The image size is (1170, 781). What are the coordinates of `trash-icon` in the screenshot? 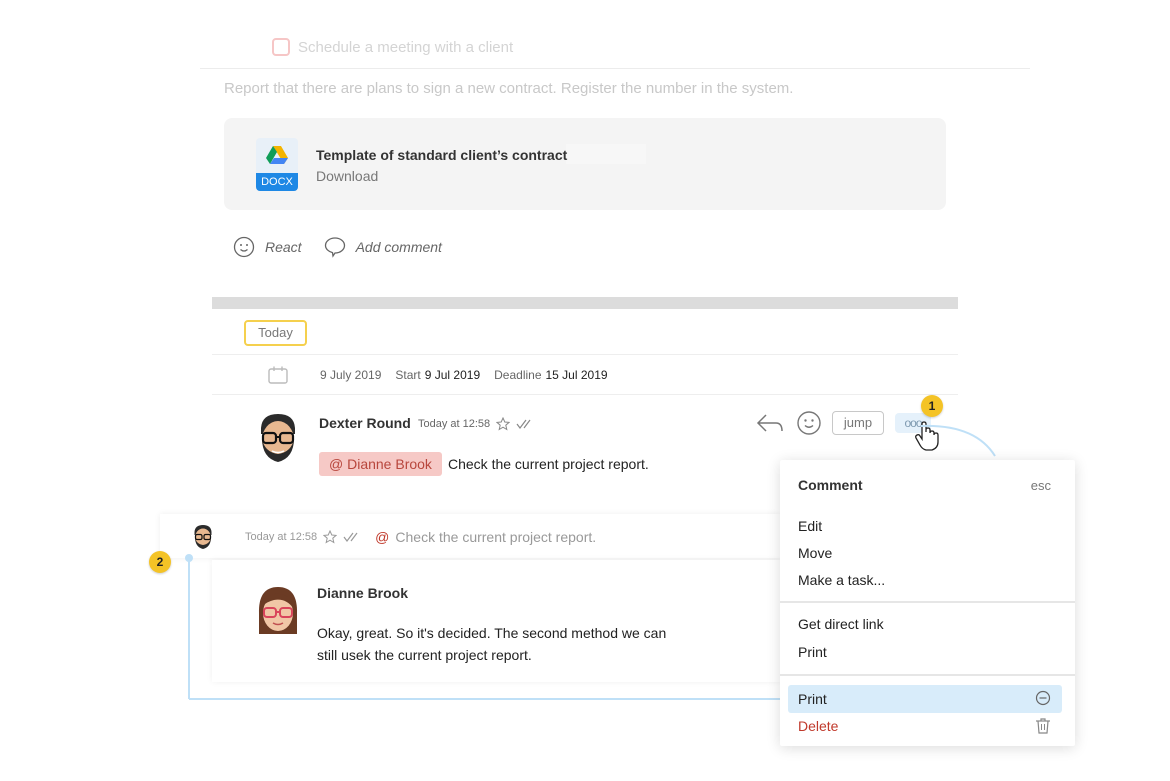 It's located at (1043, 726).